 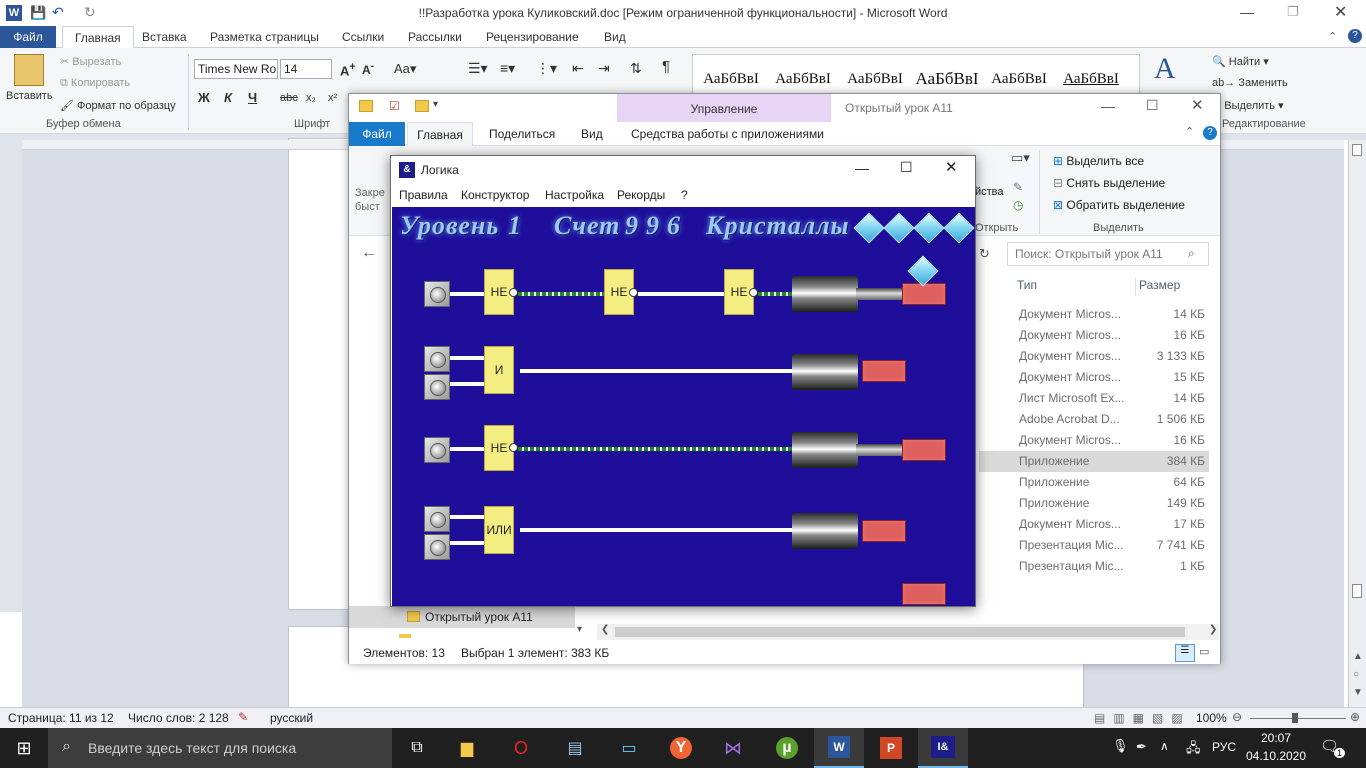 What do you see at coordinates (332, 98) in the screenshot?
I see `superscript-button: x²` at bounding box center [332, 98].